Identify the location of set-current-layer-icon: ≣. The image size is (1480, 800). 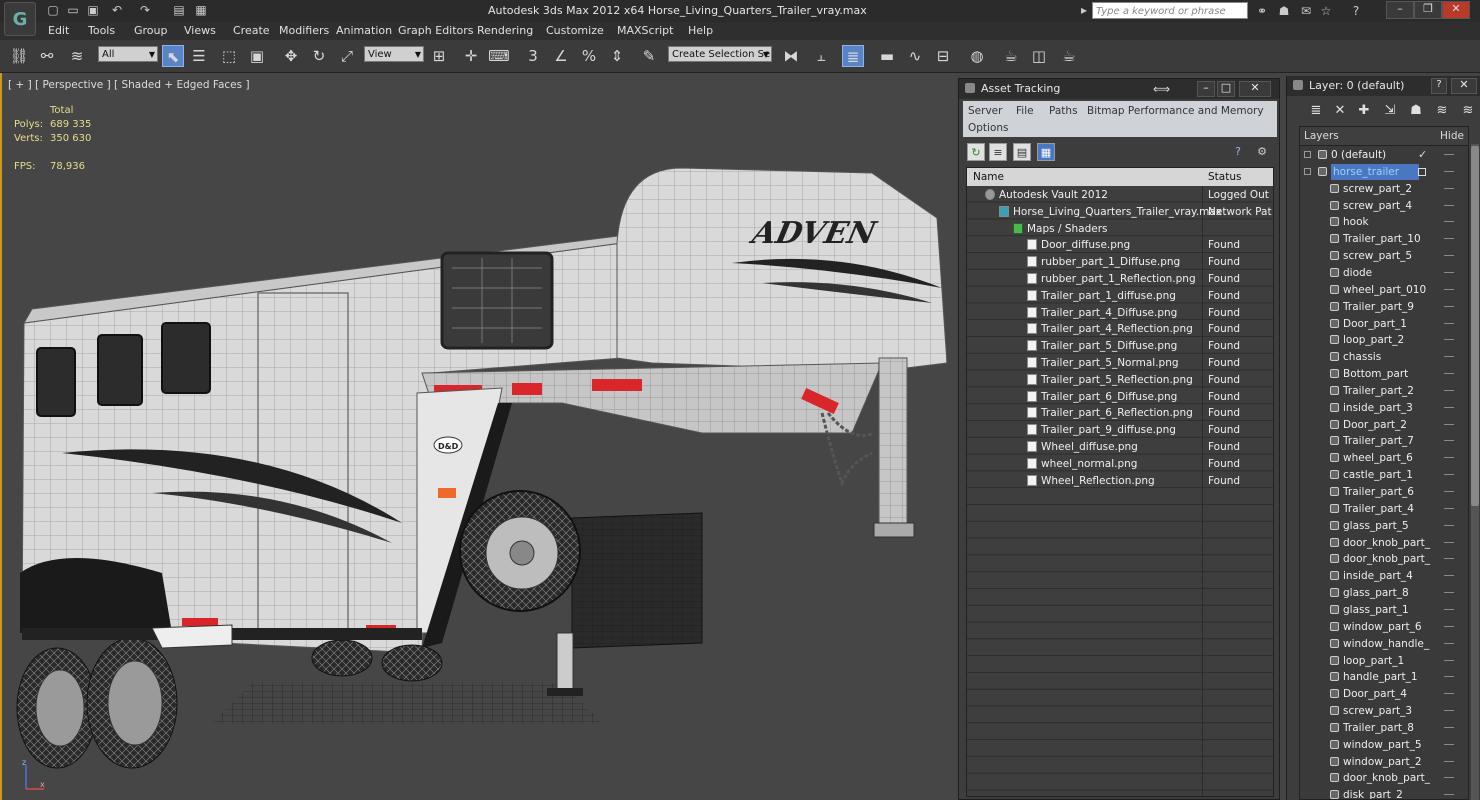
(1316, 111).